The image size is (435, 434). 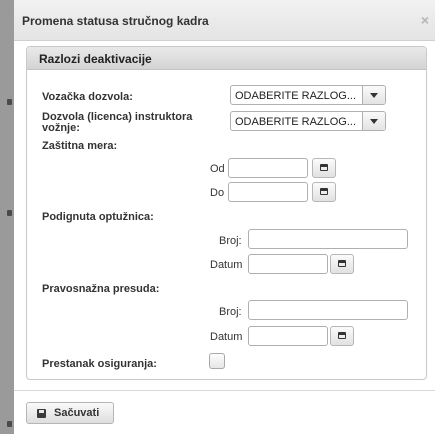 I want to click on od-date-input, so click(x=268, y=168).